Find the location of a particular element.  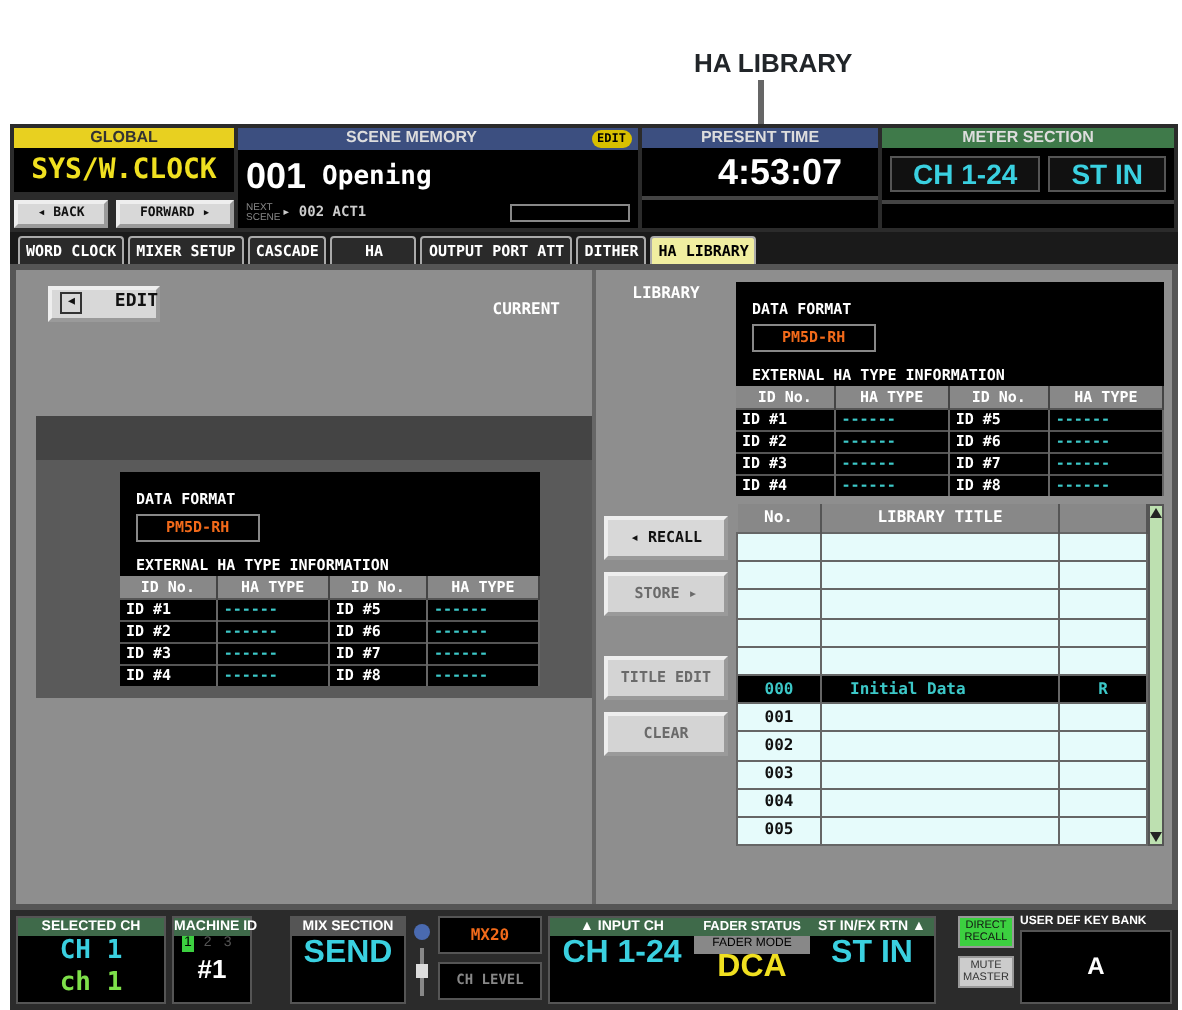

library-number: 002 is located at coordinates (779, 745).